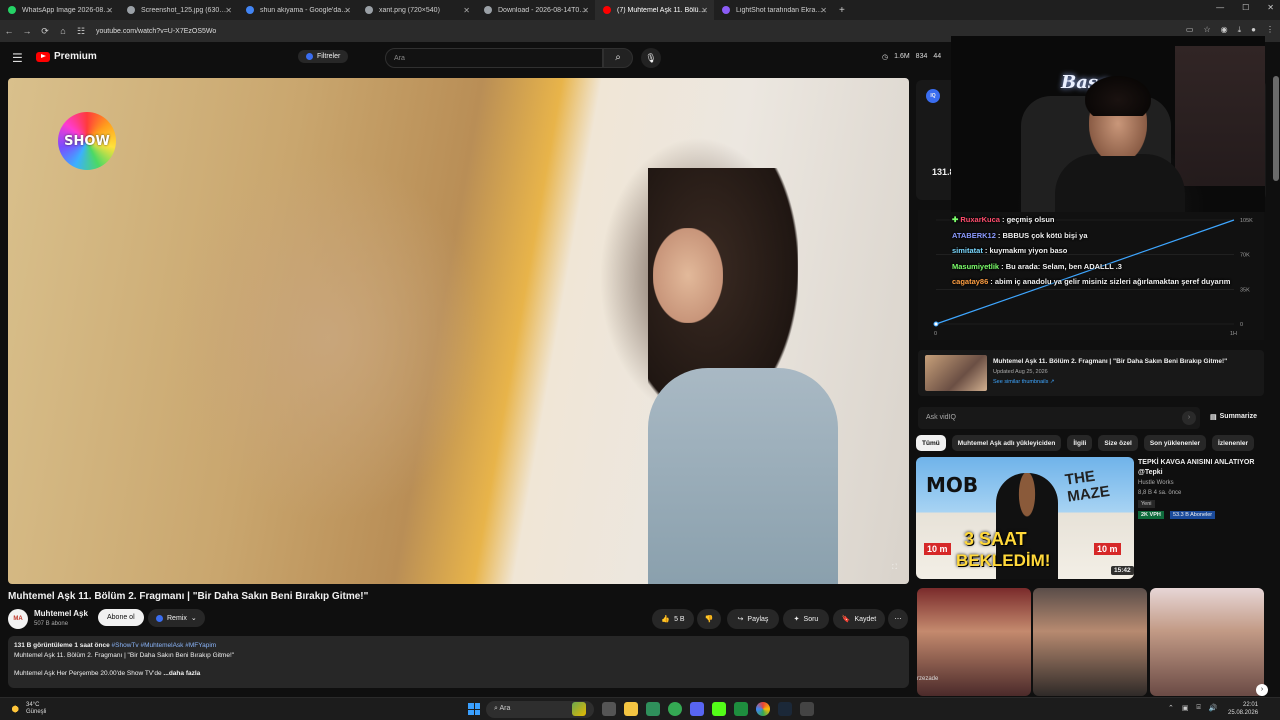  Describe the element at coordinates (18, 619) in the screenshot. I see `channel-avatar: MA` at that location.